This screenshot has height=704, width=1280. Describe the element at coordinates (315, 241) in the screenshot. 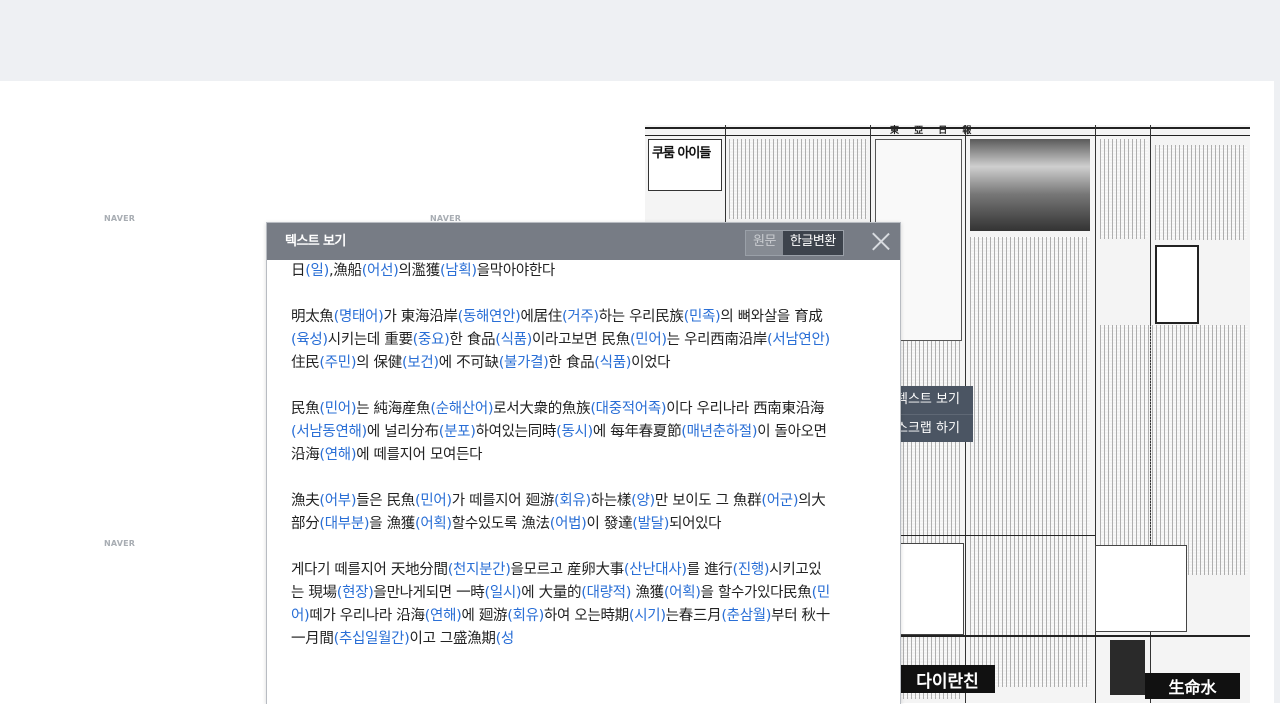

I see `panel-title: 텍스트 보기` at that location.